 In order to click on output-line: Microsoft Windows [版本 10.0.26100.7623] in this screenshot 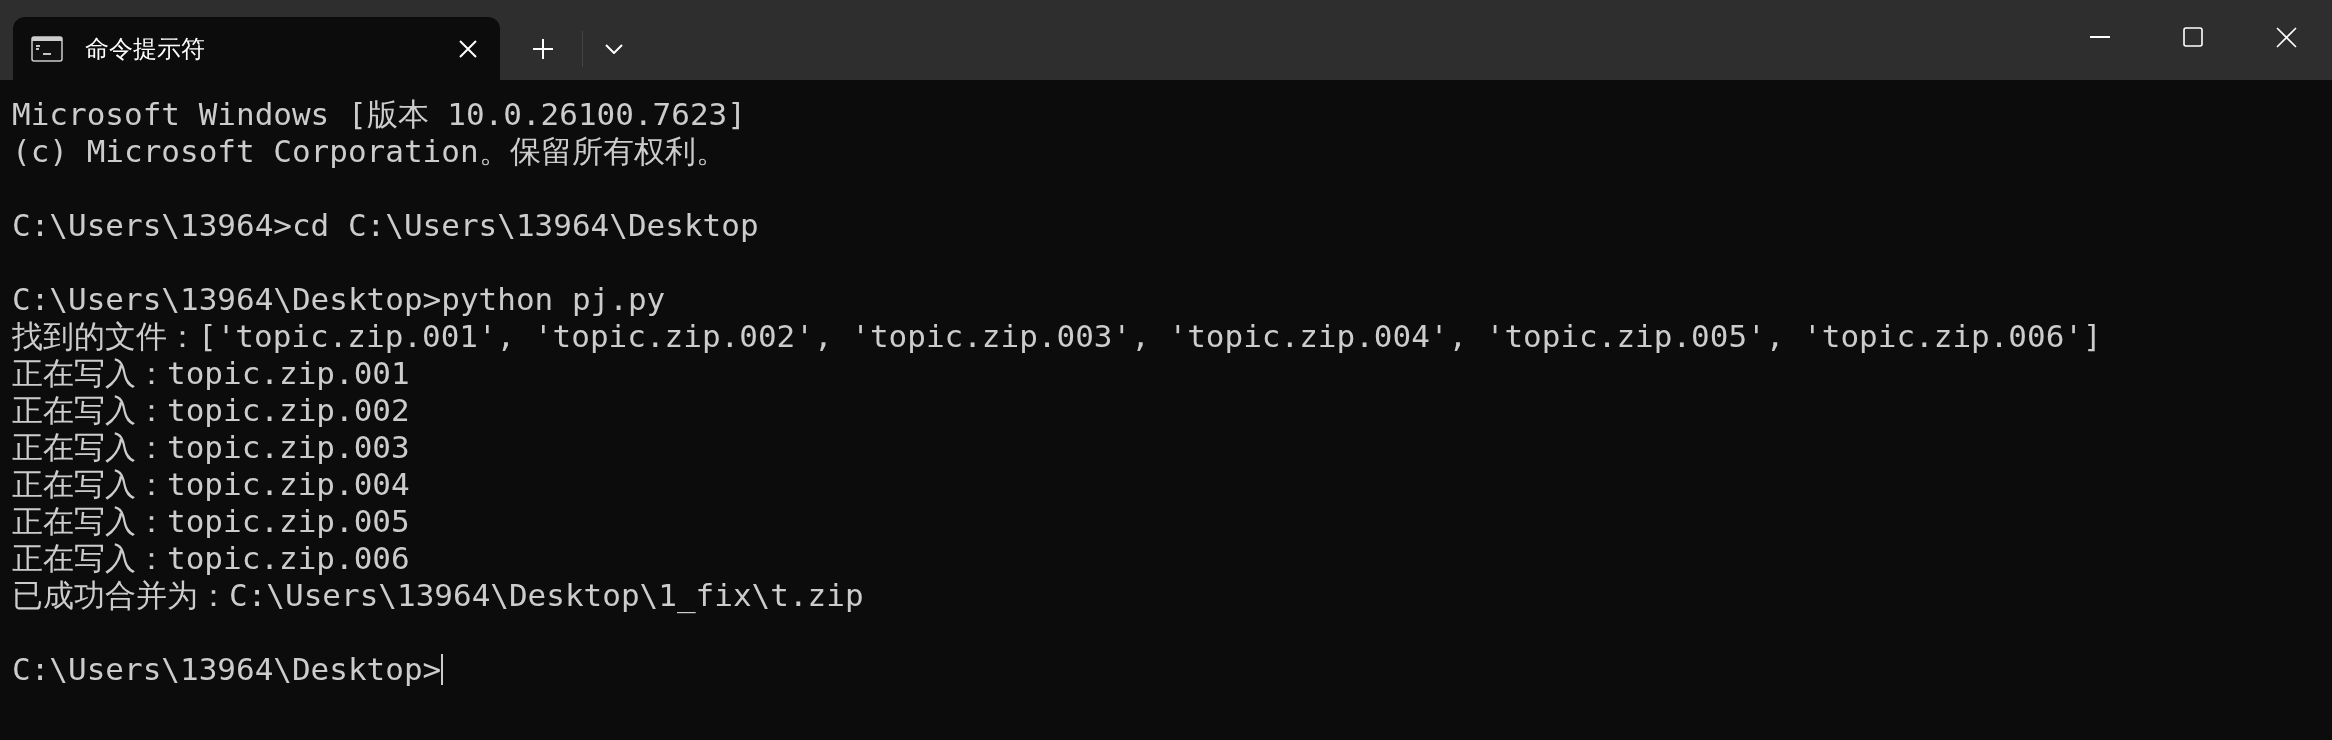, I will do `click(379, 114)`.